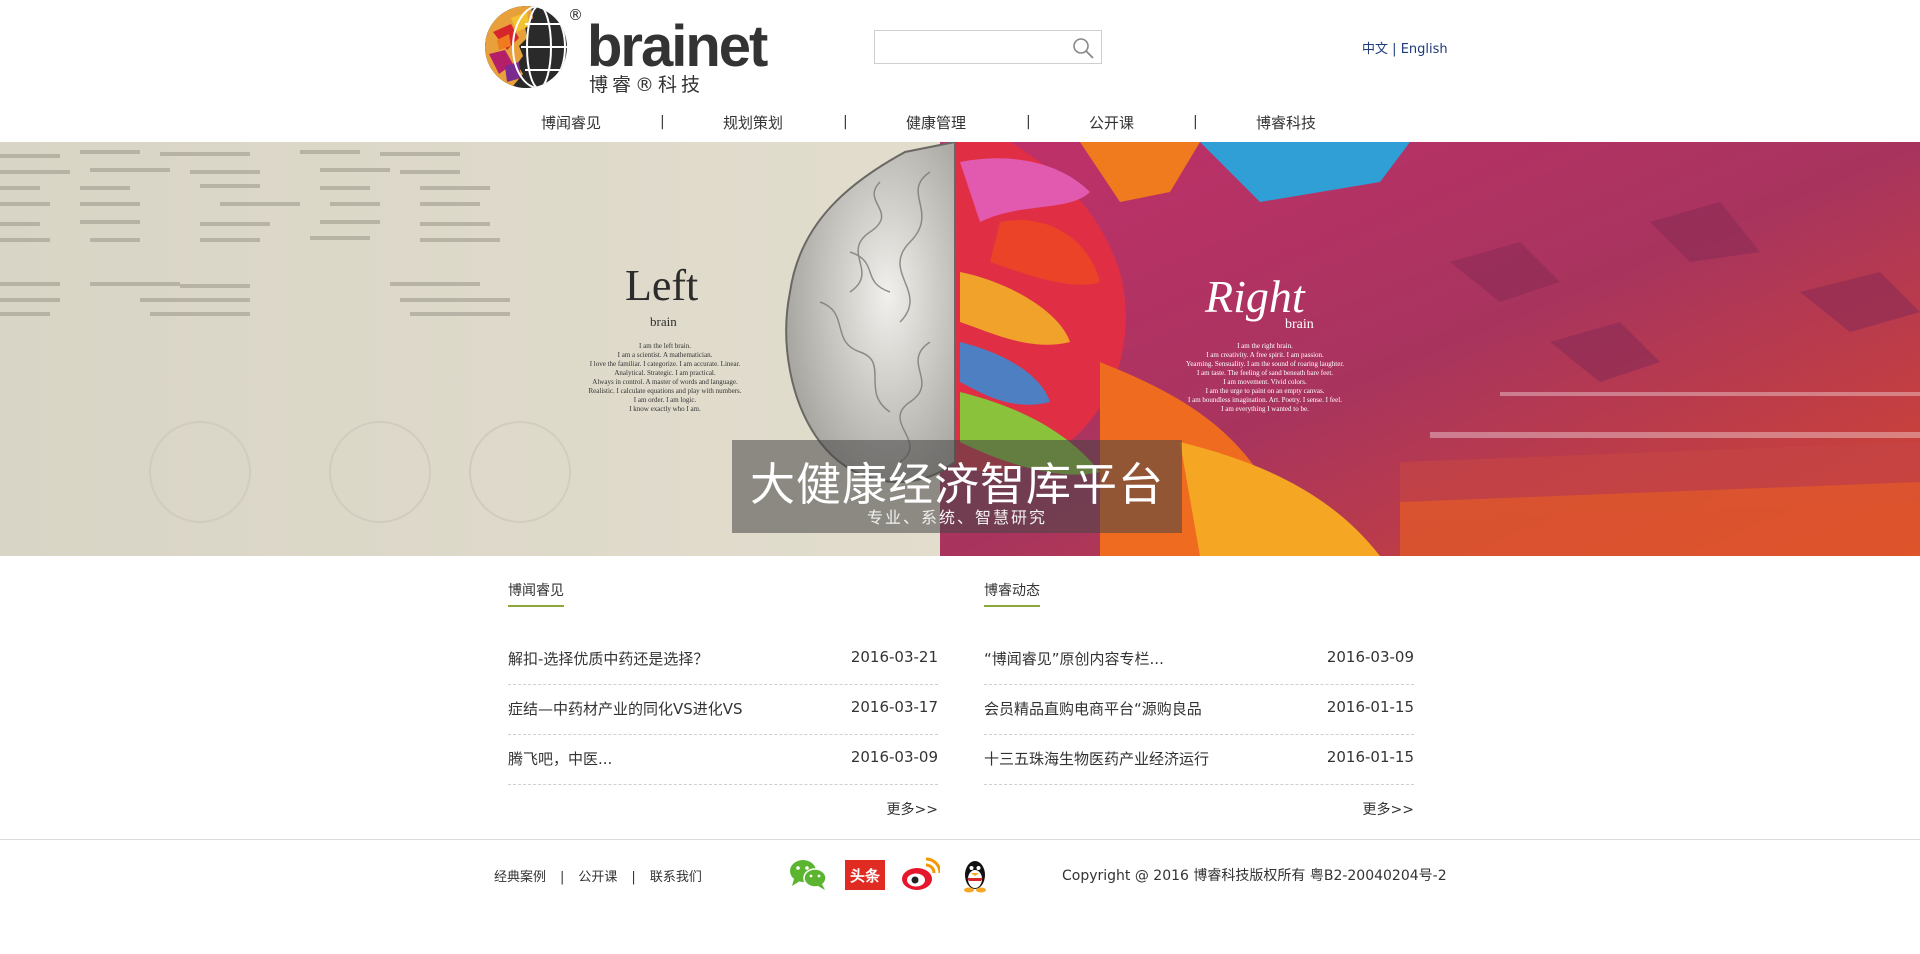 This screenshot has width=1920, height=954. What do you see at coordinates (520, 877) in the screenshot?
I see `footer-link-cases: 经典案例` at bounding box center [520, 877].